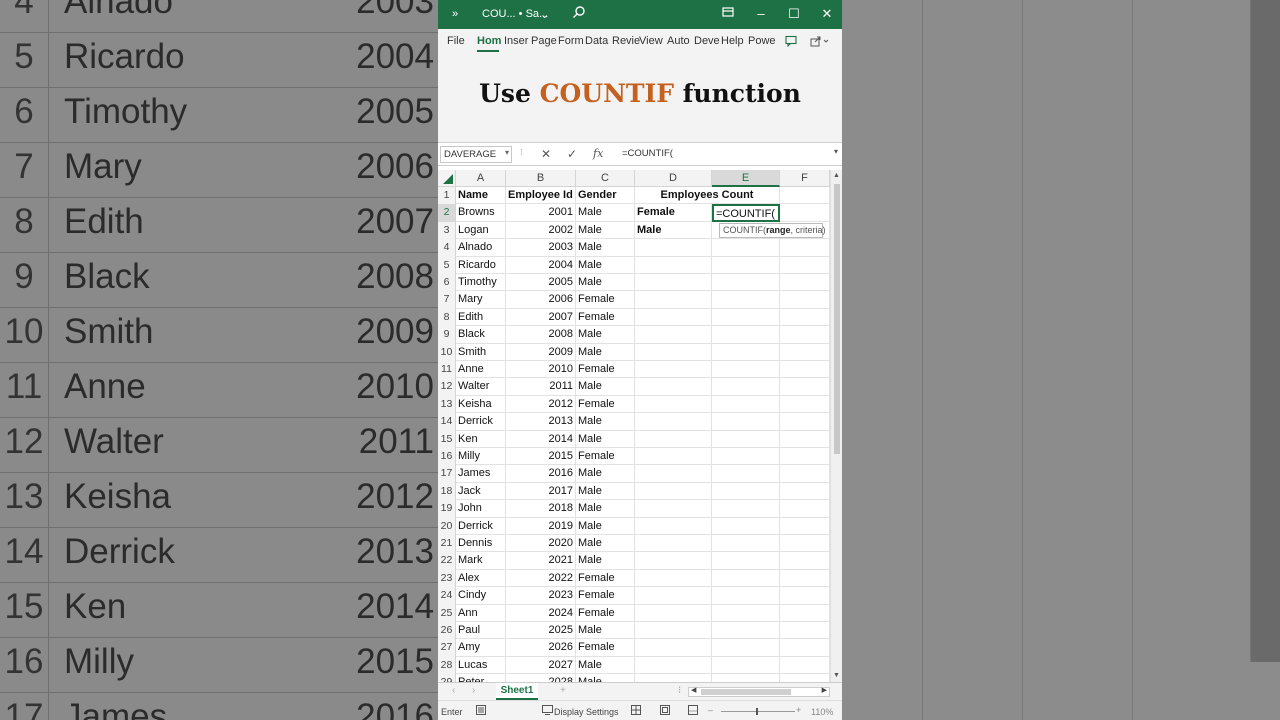 The height and width of the screenshot is (720, 1280). Describe the element at coordinates (544, 14) in the screenshot. I see `chevron-down-icon: ⌄` at that location.